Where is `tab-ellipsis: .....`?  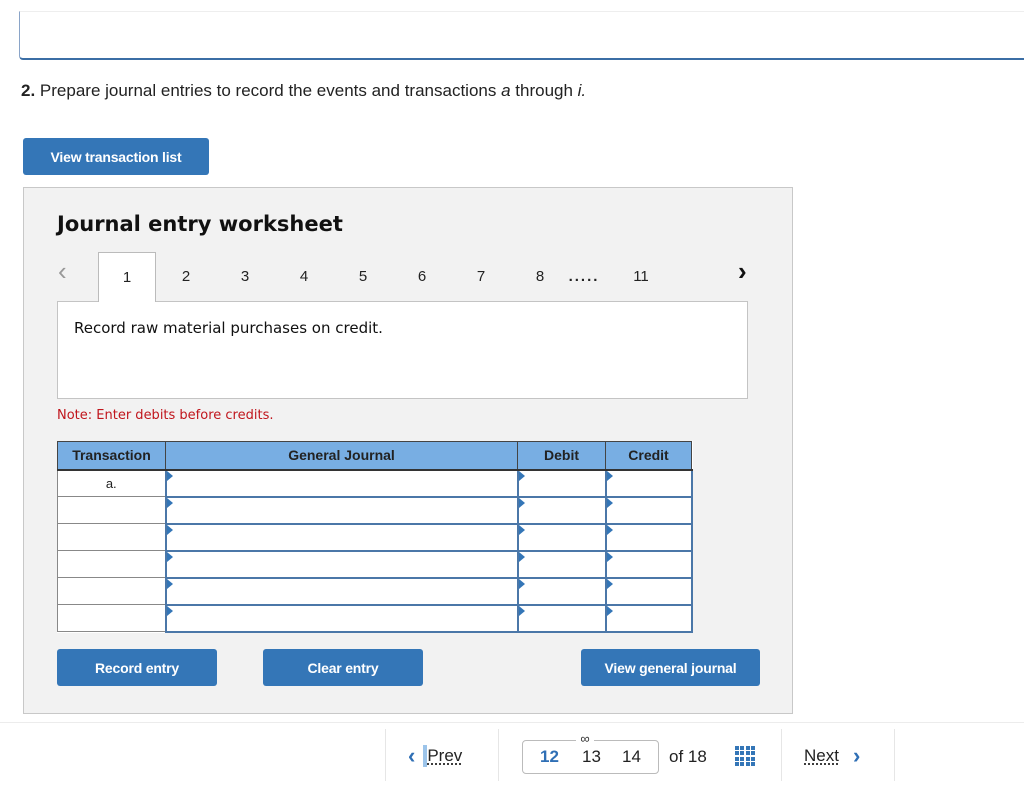 tab-ellipsis: ..... is located at coordinates (584, 276).